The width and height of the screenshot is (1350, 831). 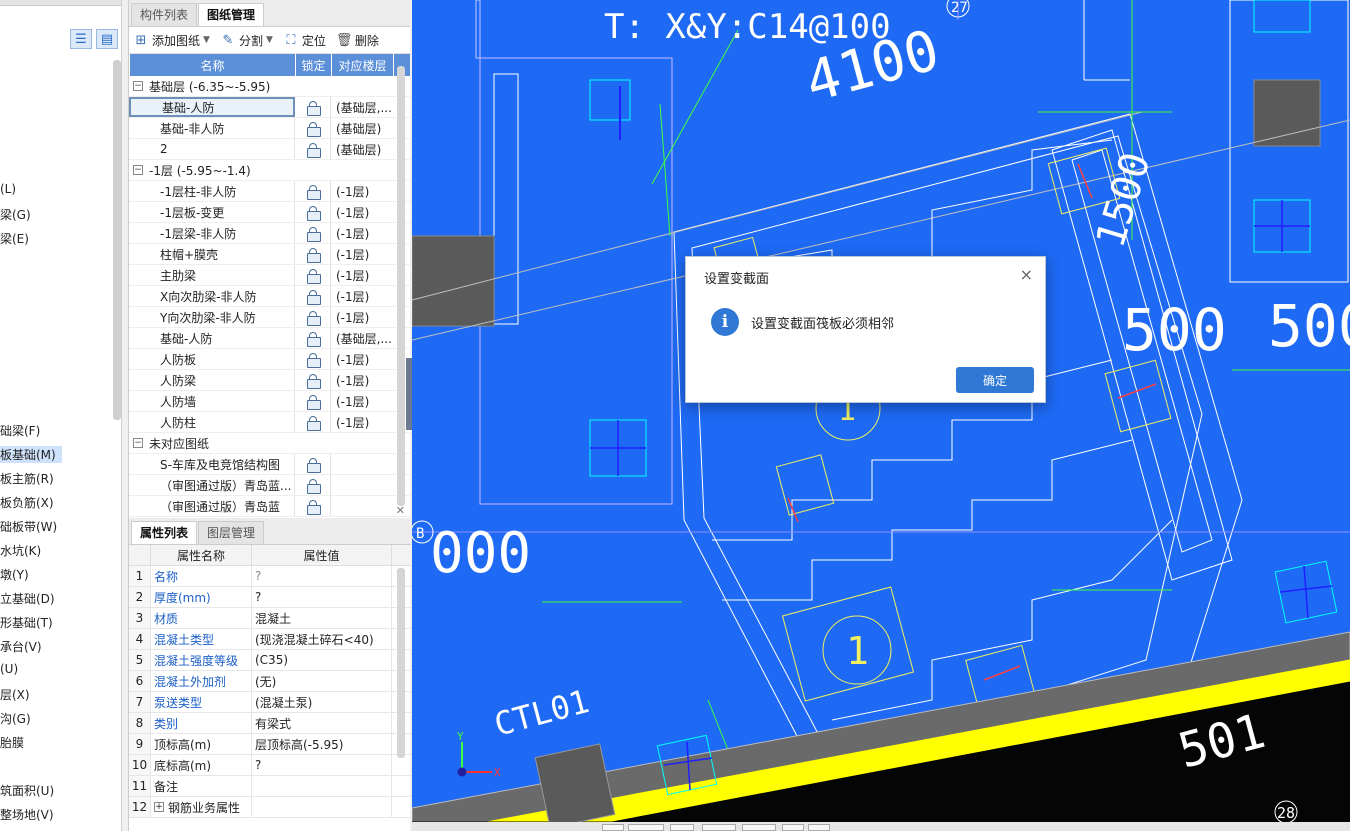 I want to click on component-tree-item: 础板带(W), so click(x=28, y=526).